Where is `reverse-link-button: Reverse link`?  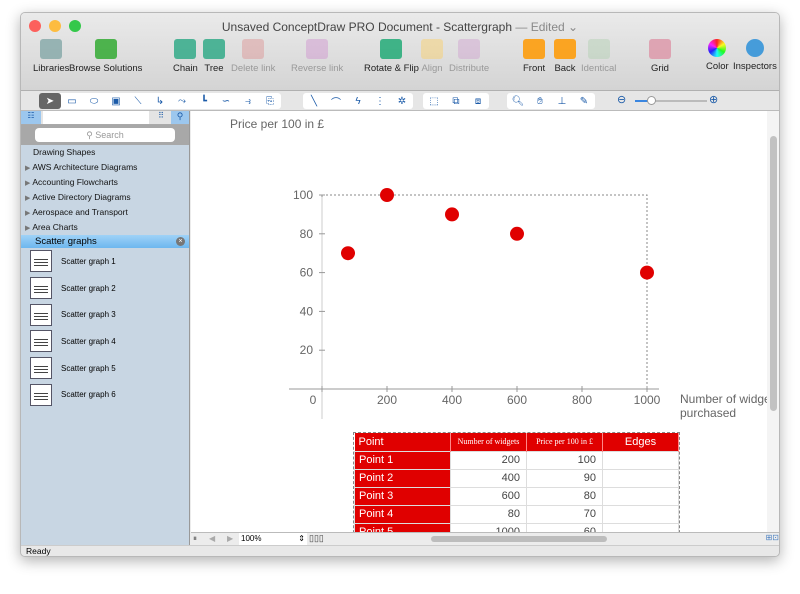
reverse-link-button: Reverse link is located at coordinates (317, 56).